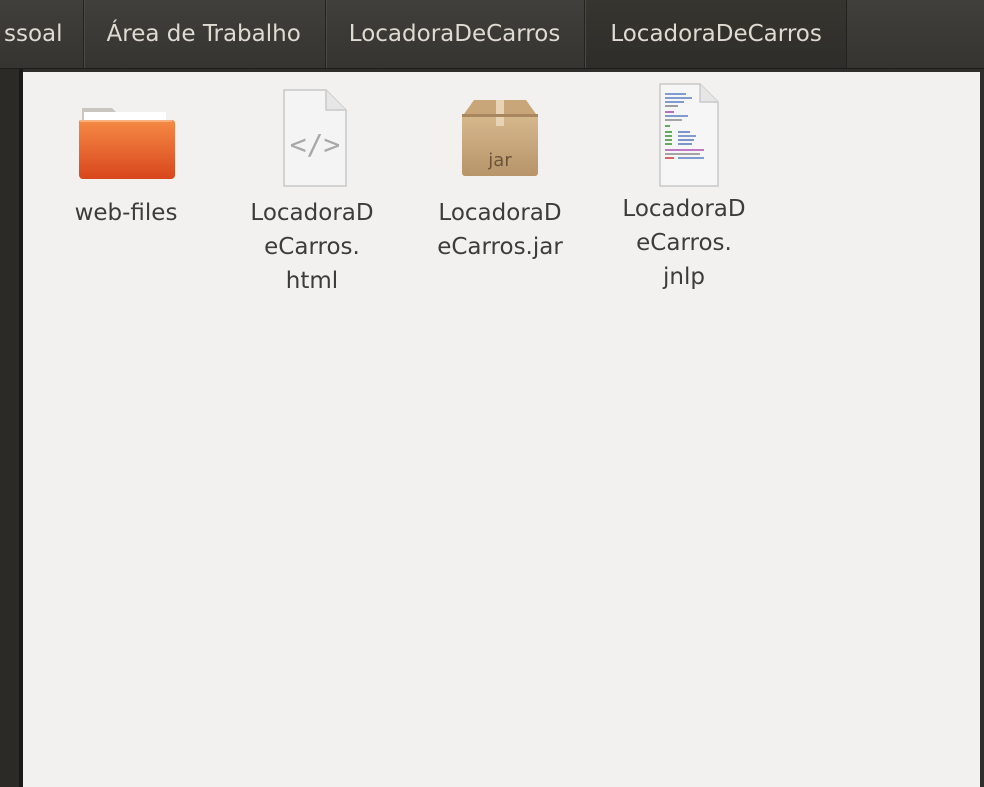 The image size is (984, 787). I want to click on folder-icon, so click(126, 141).